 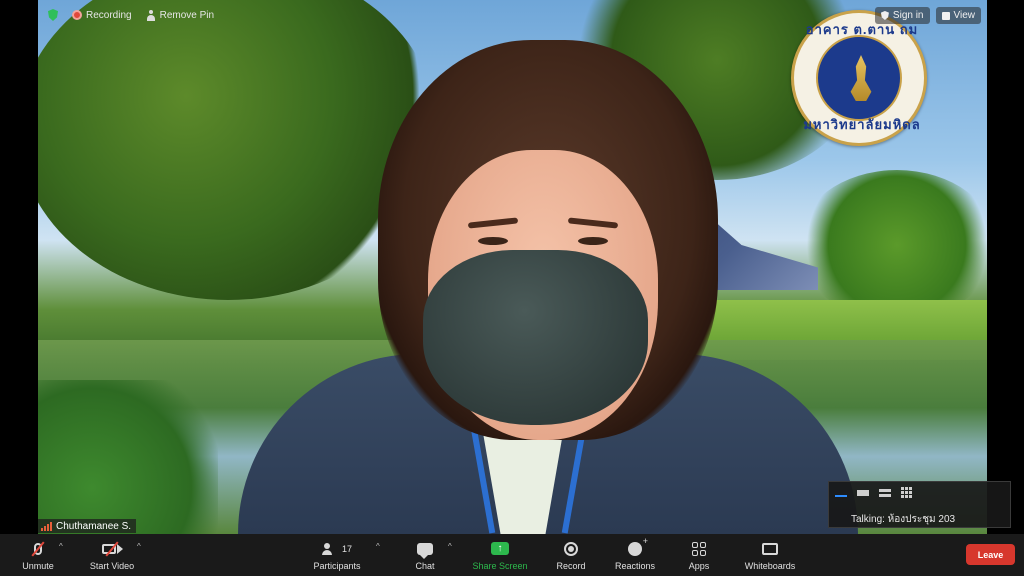 What do you see at coordinates (46, 526) in the screenshot?
I see `signal-strength-icon` at bounding box center [46, 526].